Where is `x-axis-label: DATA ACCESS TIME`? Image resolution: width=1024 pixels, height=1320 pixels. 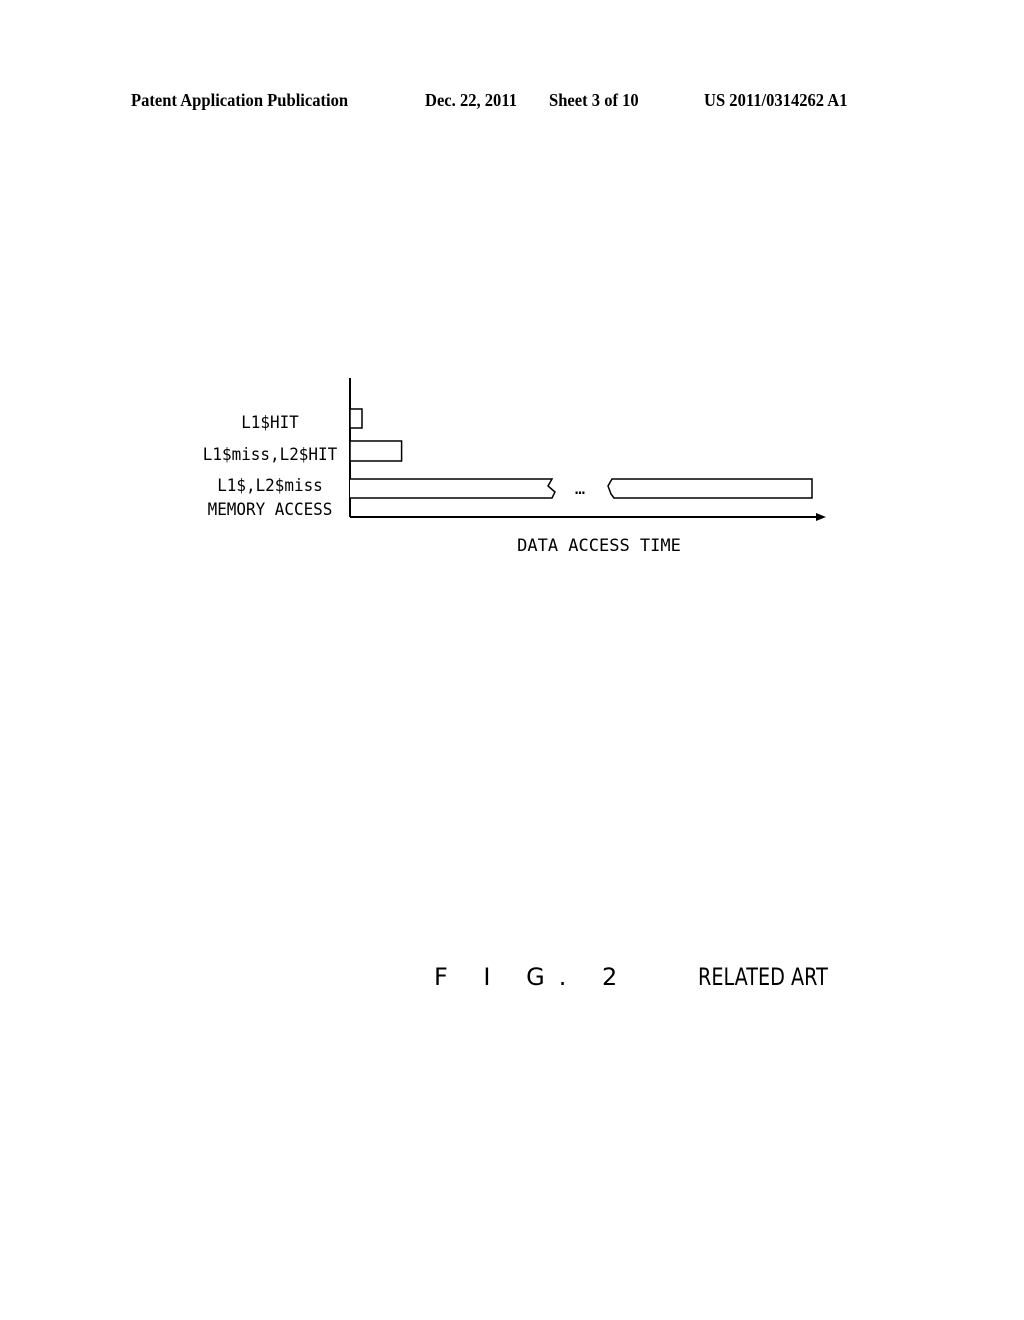 x-axis-label: DATA ACCESS TIME is located at coordinates (599, 546).